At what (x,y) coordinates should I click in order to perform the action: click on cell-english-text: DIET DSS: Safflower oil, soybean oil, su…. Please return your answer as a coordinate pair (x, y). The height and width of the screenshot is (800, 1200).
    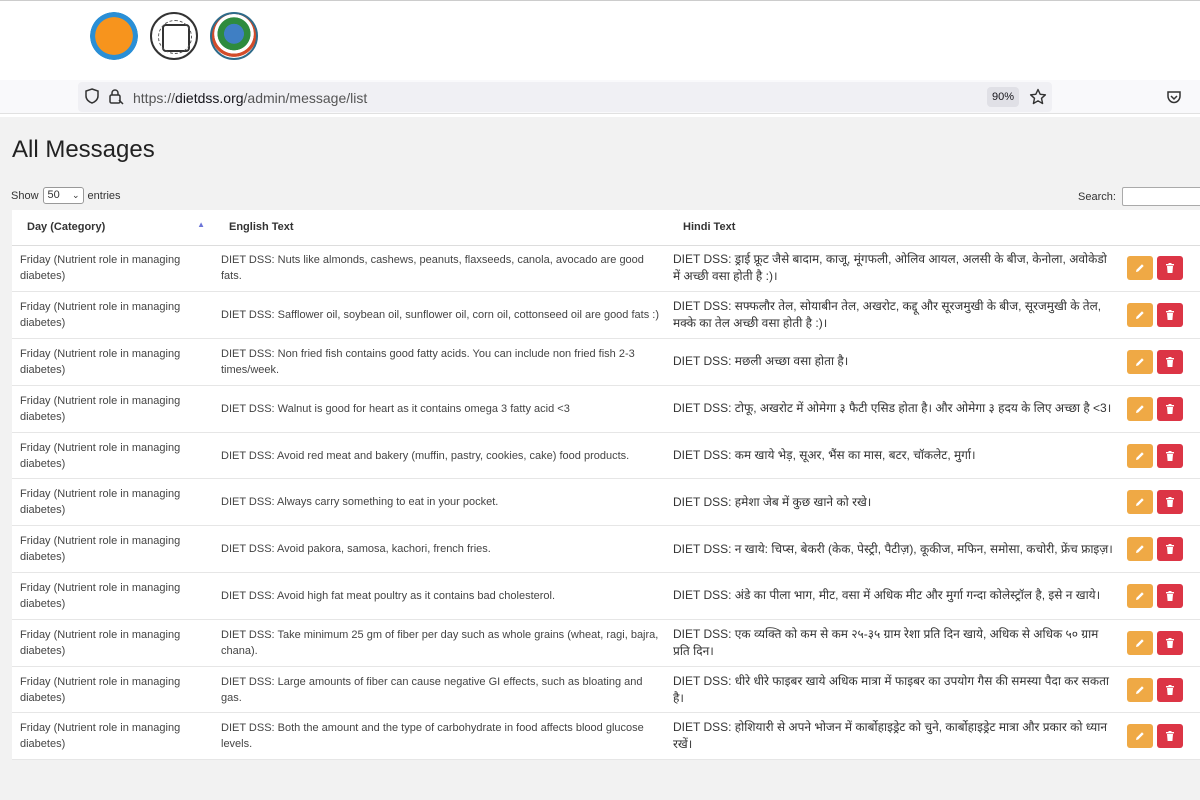
    Looking at the image, I should click on (439, 315).